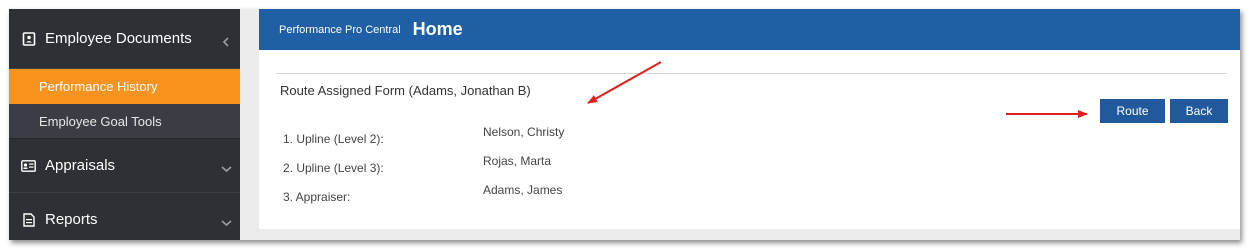 The image size is (1248, 251). What do you see at coordinates (28, 165) in the screenshot?
I see `id-card-icon` at bounding box center [28, 165].